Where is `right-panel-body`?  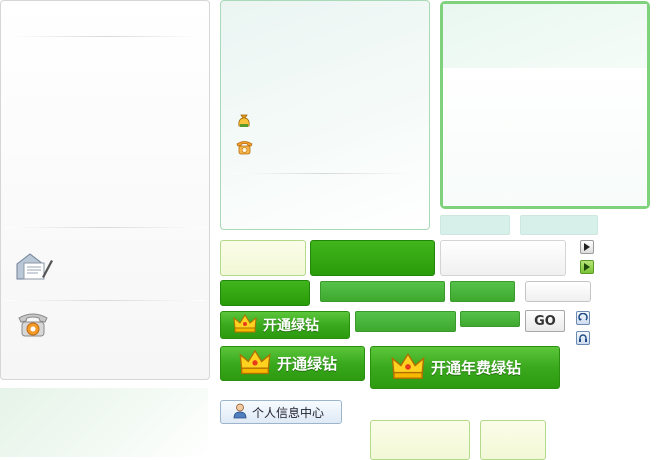 right-panel-body is located at coordinates (545, 137).